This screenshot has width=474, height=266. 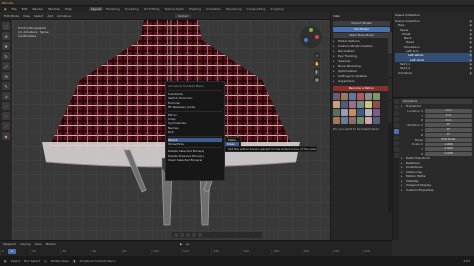 I want to click on outliner-row: Armature ◉, so click(x=433, y=73).